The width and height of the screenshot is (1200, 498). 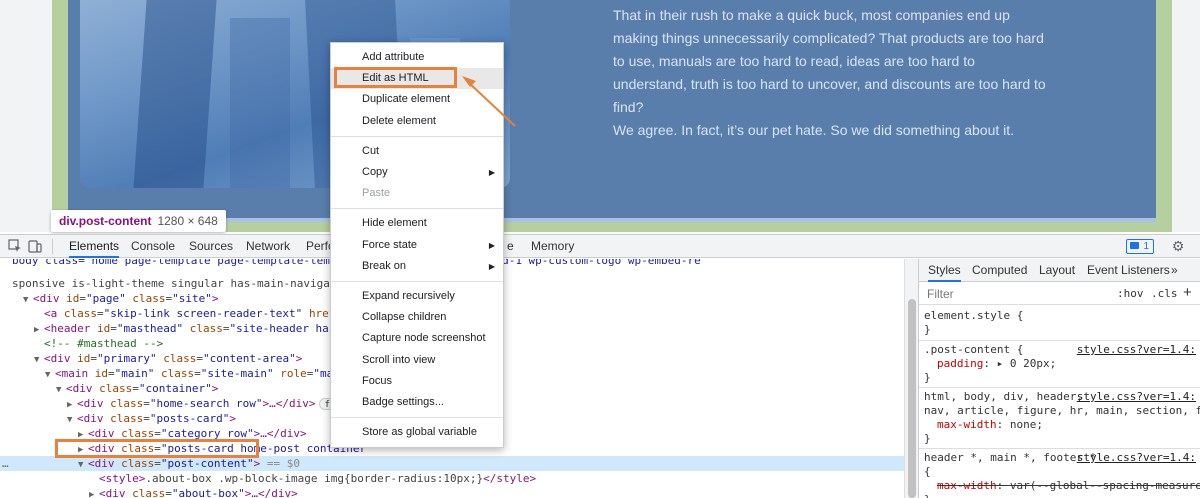 What do you see at coordinates (417, 151) in the screenshot?
I see `menu-item-cut: Cut` at bounding box center [417, 151].